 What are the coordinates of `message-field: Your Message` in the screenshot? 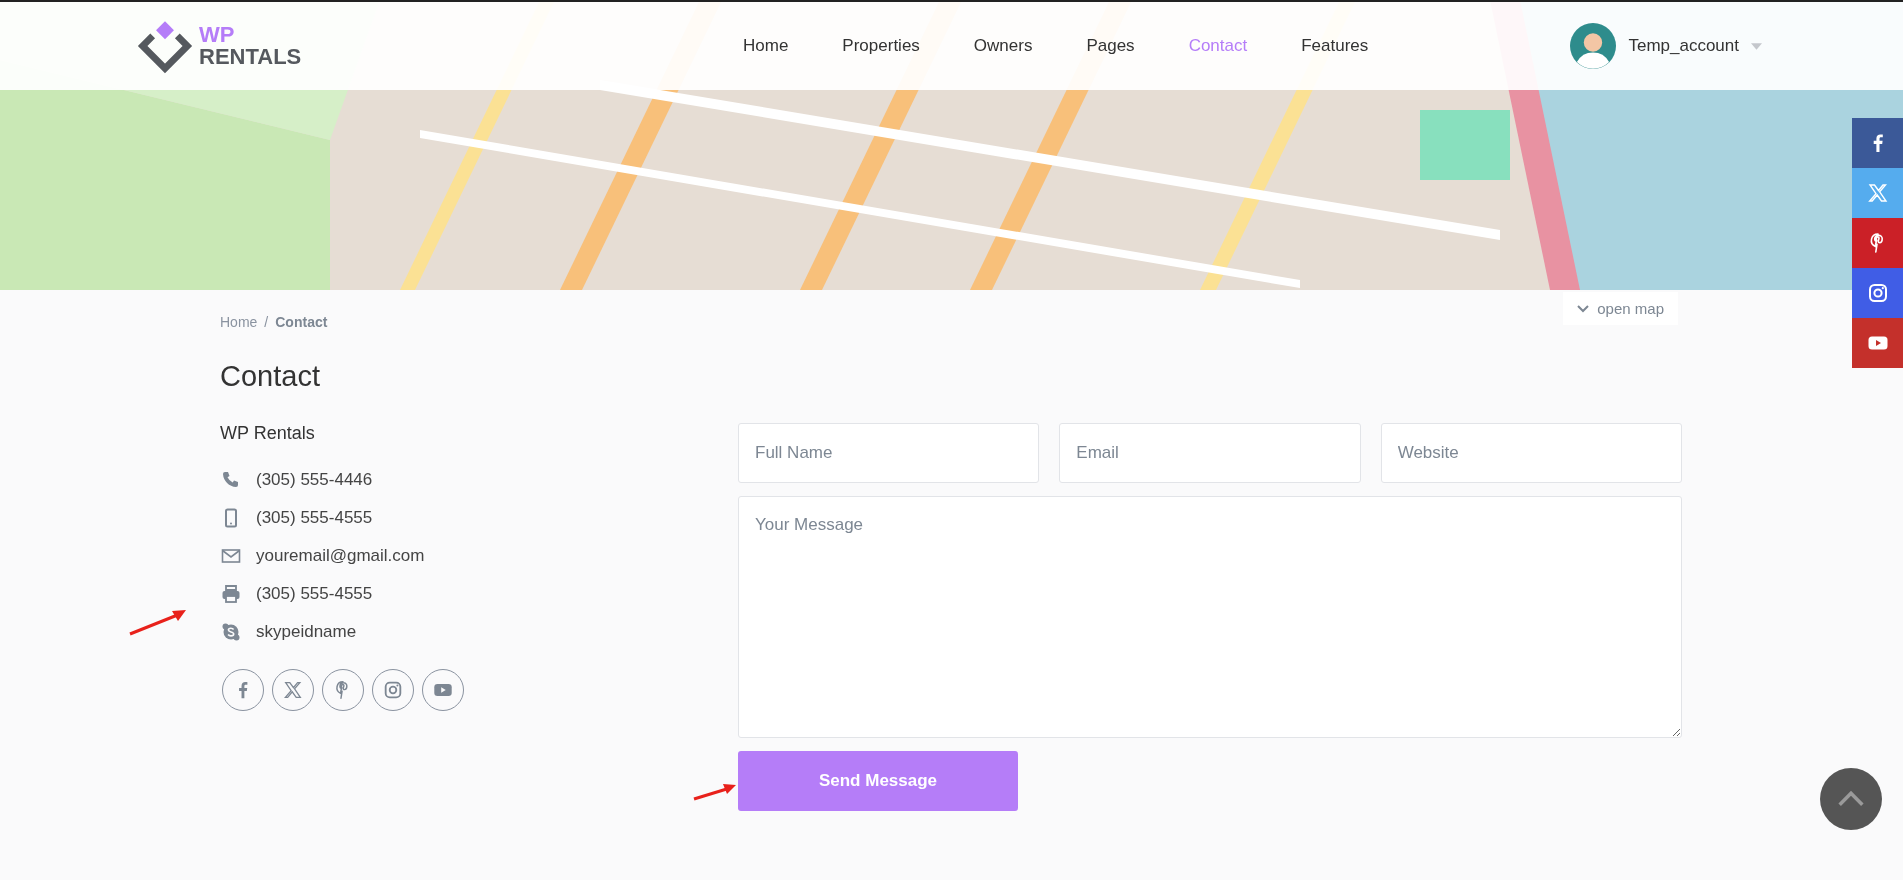 It's located at (1210, 617).